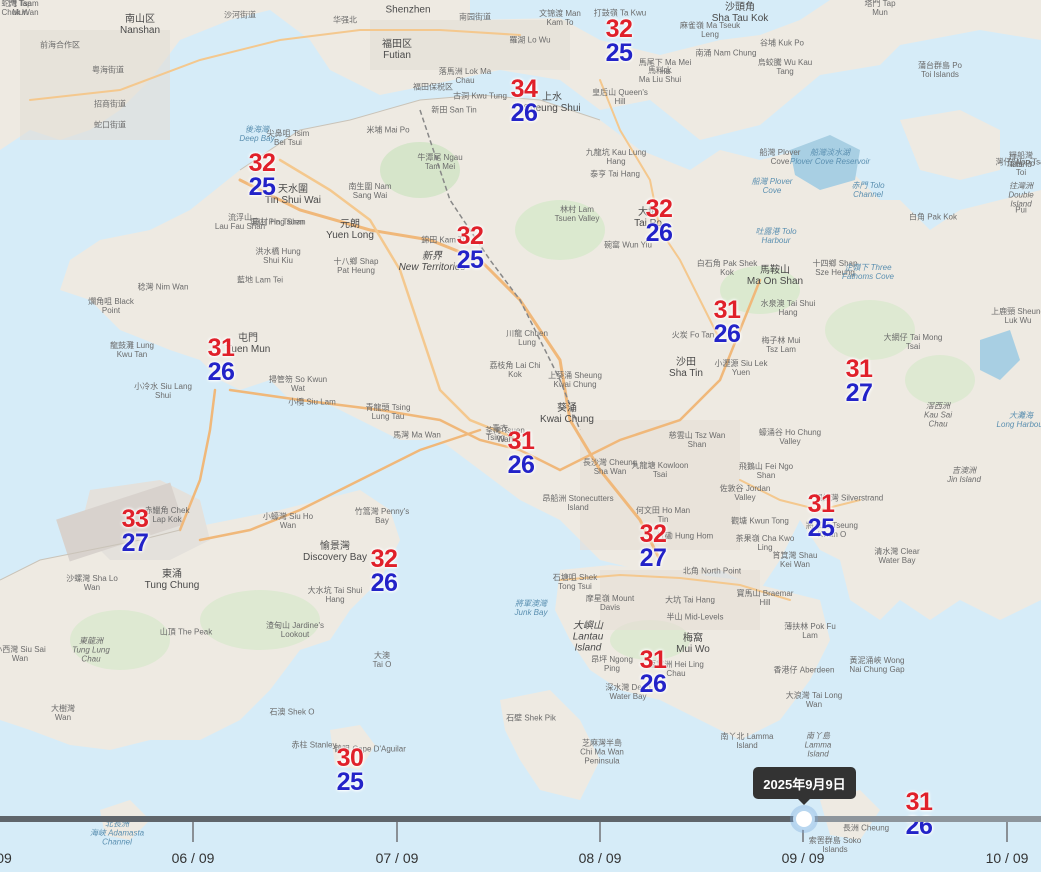  What do you see at coordinates (108, 70) in the screenshot?
I see `place-label: 粤海街道` at bounding box center [108, 70].